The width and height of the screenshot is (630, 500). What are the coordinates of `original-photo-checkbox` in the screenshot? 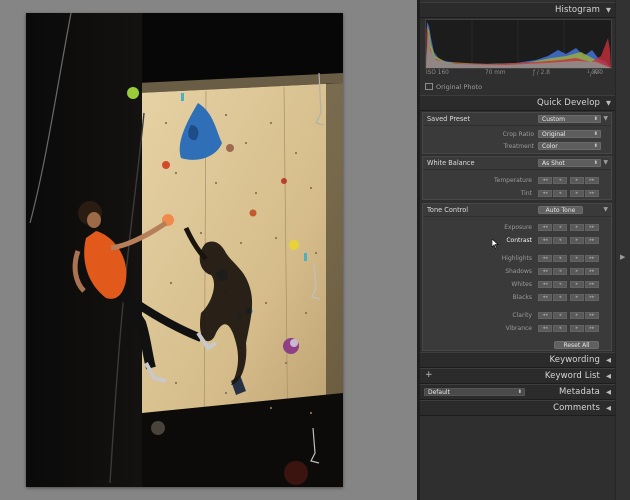 It's located at (429, 86).